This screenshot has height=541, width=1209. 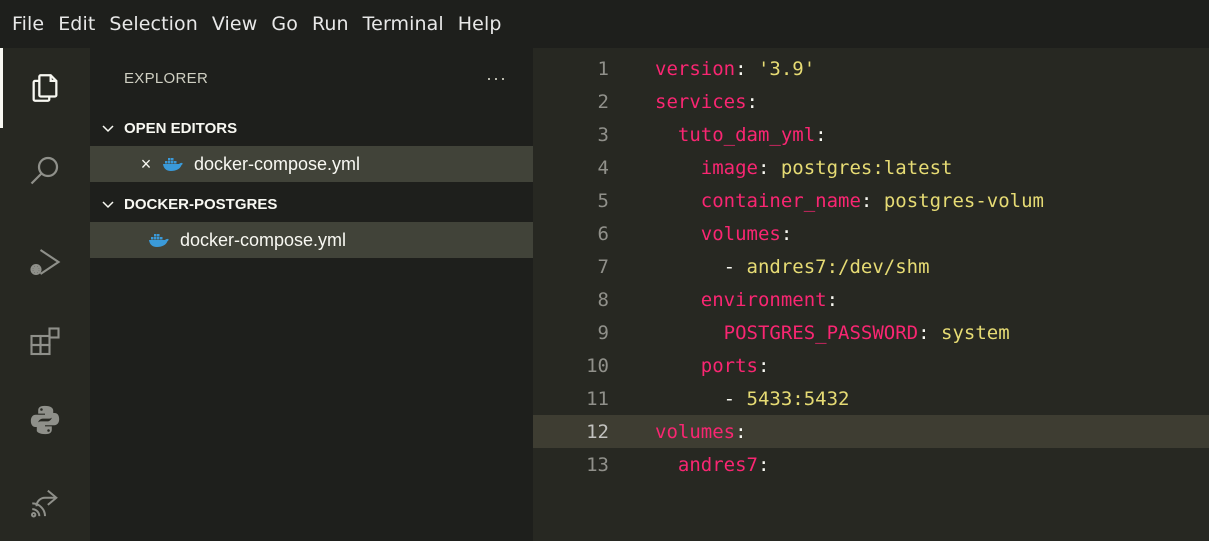 What do you see at coordinates (311, 204) in the screenshot?
I see `folder-section: DOCKER-POSTGRES` at bounding box center [311, 204].